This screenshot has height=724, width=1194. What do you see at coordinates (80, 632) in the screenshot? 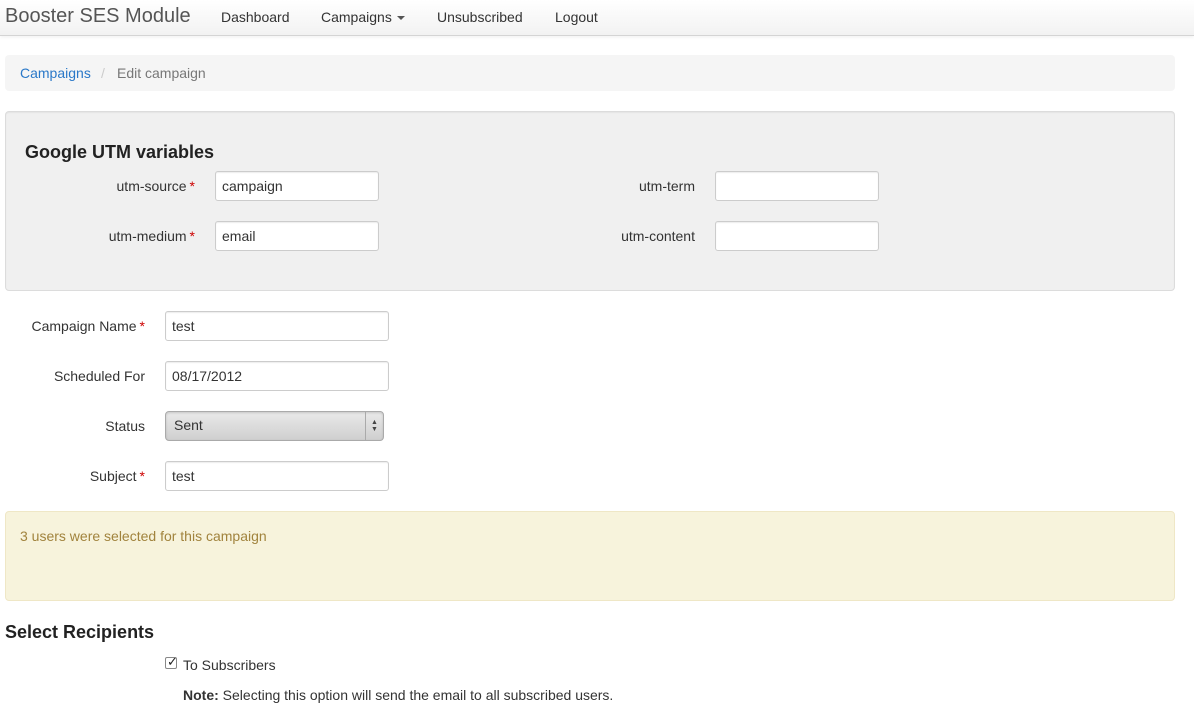
I see `select-recipients-title: Select Recipients` at bounding box center [80, 632].